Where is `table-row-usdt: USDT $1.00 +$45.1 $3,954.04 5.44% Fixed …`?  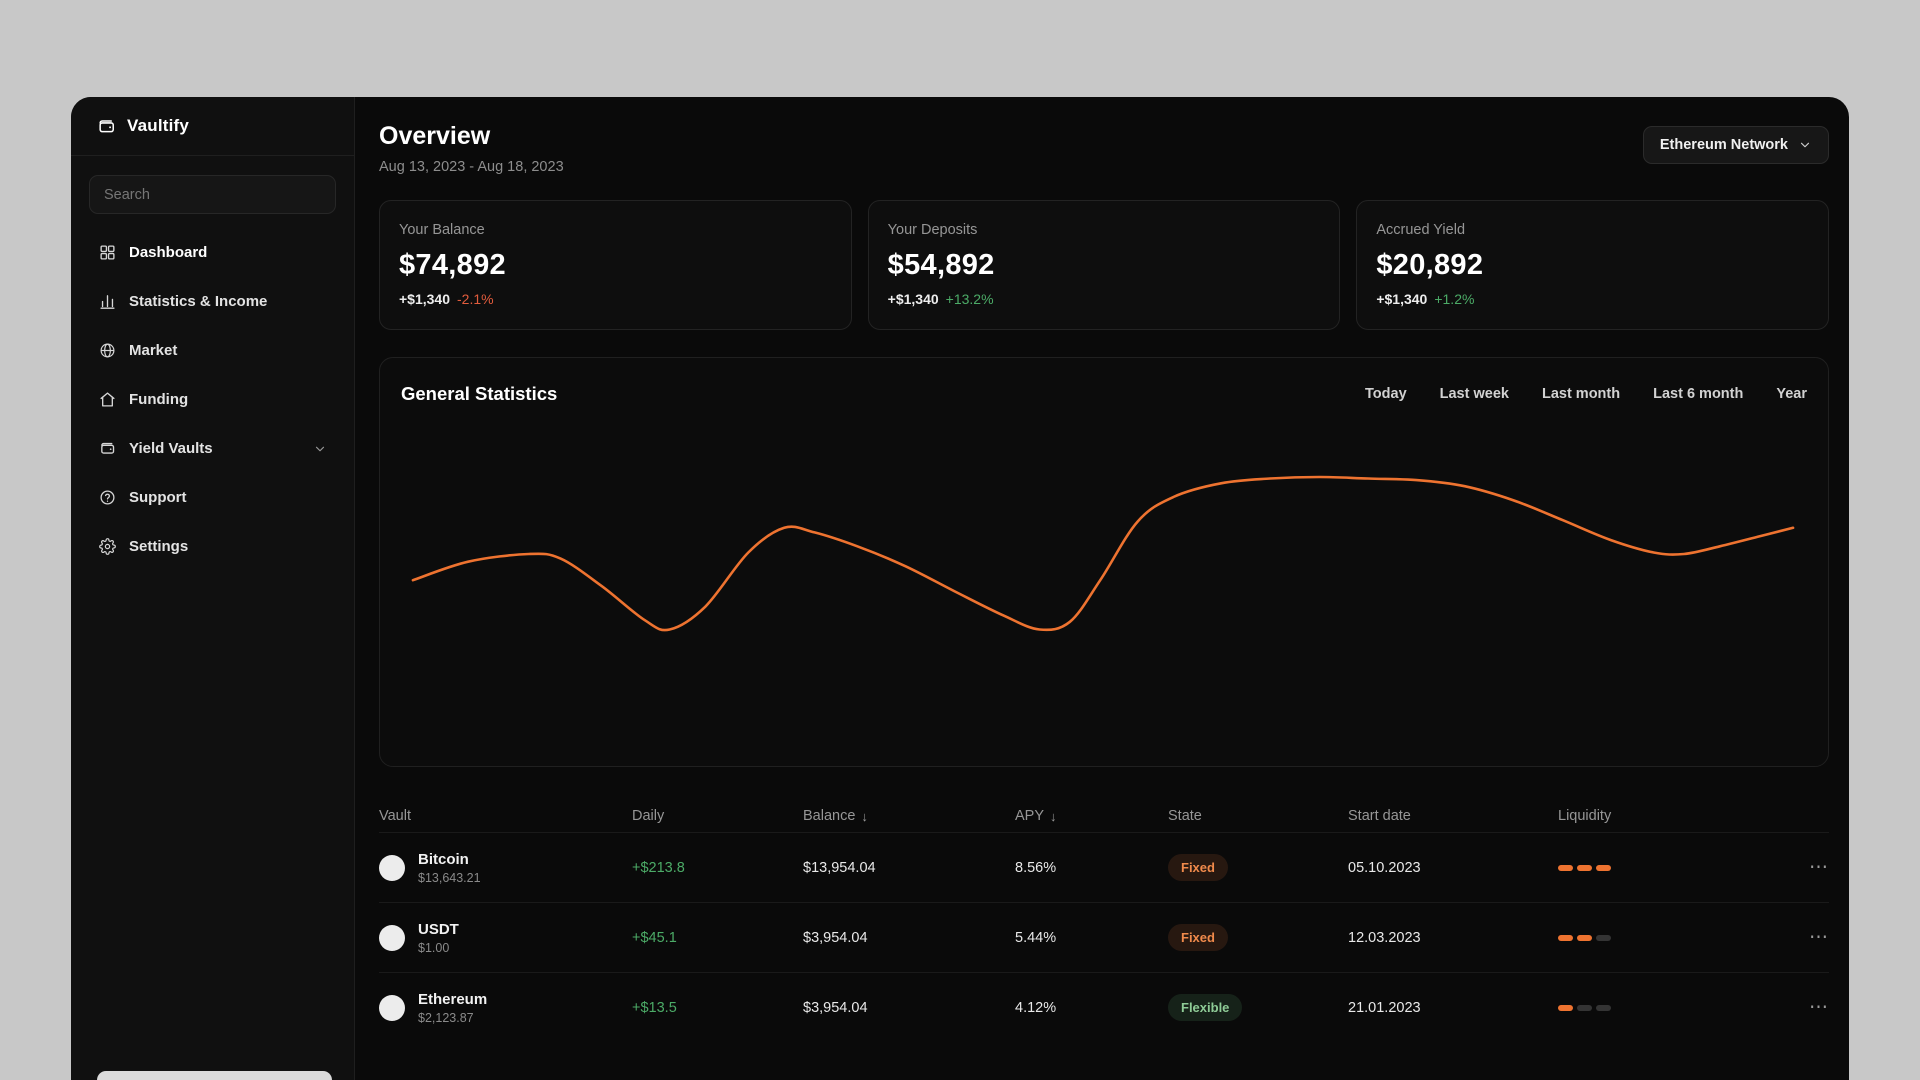
table-row-usdt: USDT $1.00 +$45.1 $3,954.04 5.44% Fixed … is located at coordinates (1104, 937).